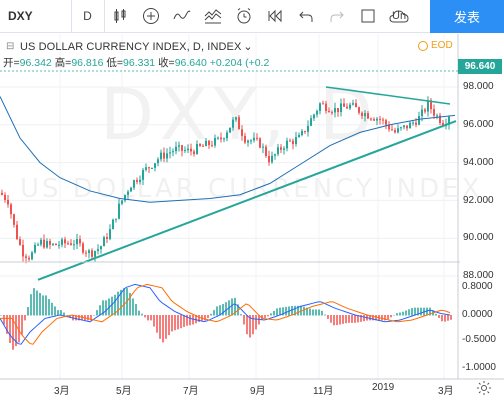  What do you see at coordinates (323, 391) in the screenshot?
I see `date-axis-label: 11月` at bounding box center [323, 391].